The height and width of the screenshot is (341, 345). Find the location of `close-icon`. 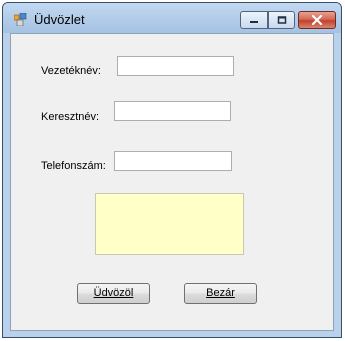

close-icon is located at coordinates (317, 20).